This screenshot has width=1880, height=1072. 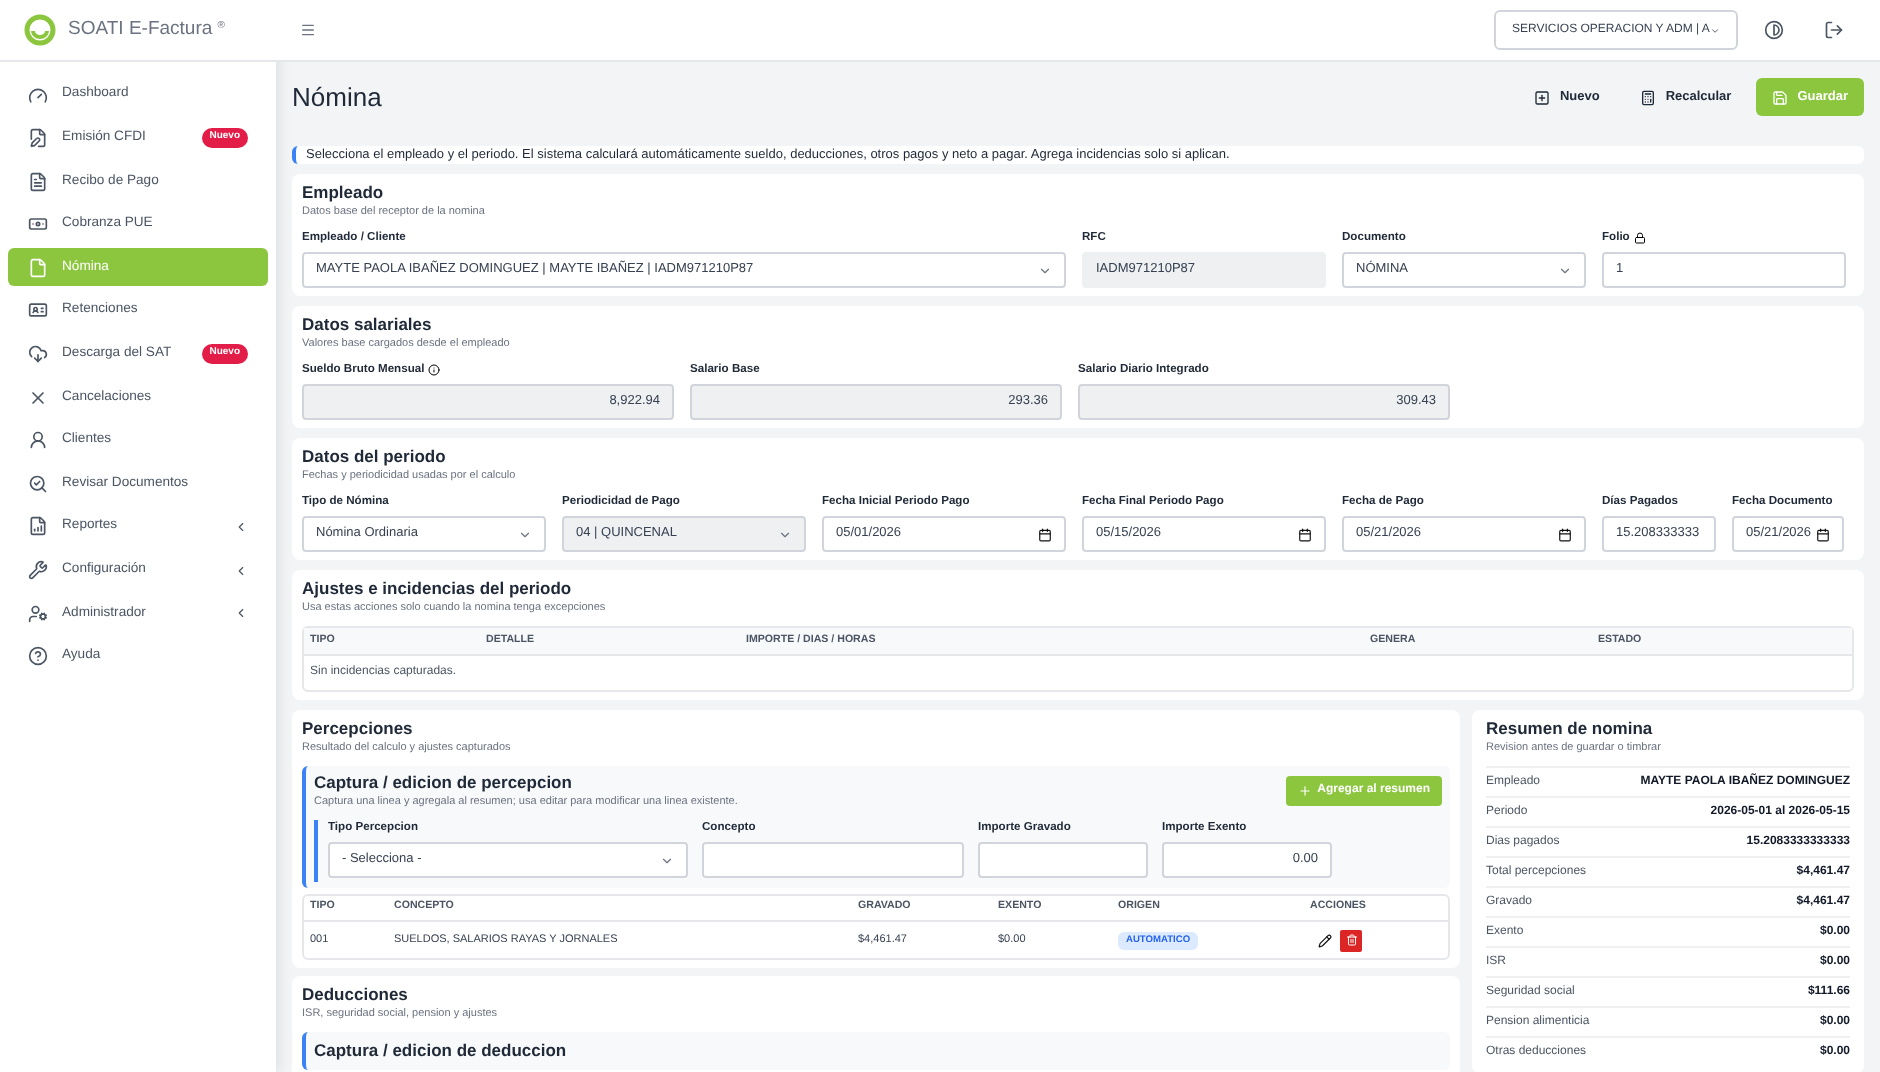 I want to click on logo-icon, so click(x=40, y=30).